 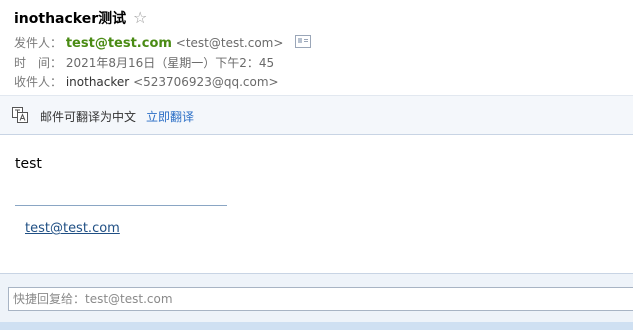 I want to click on time-row: 时 间： 2021年8月16日（星期一）下午2：45, so click(x=144, y=62).